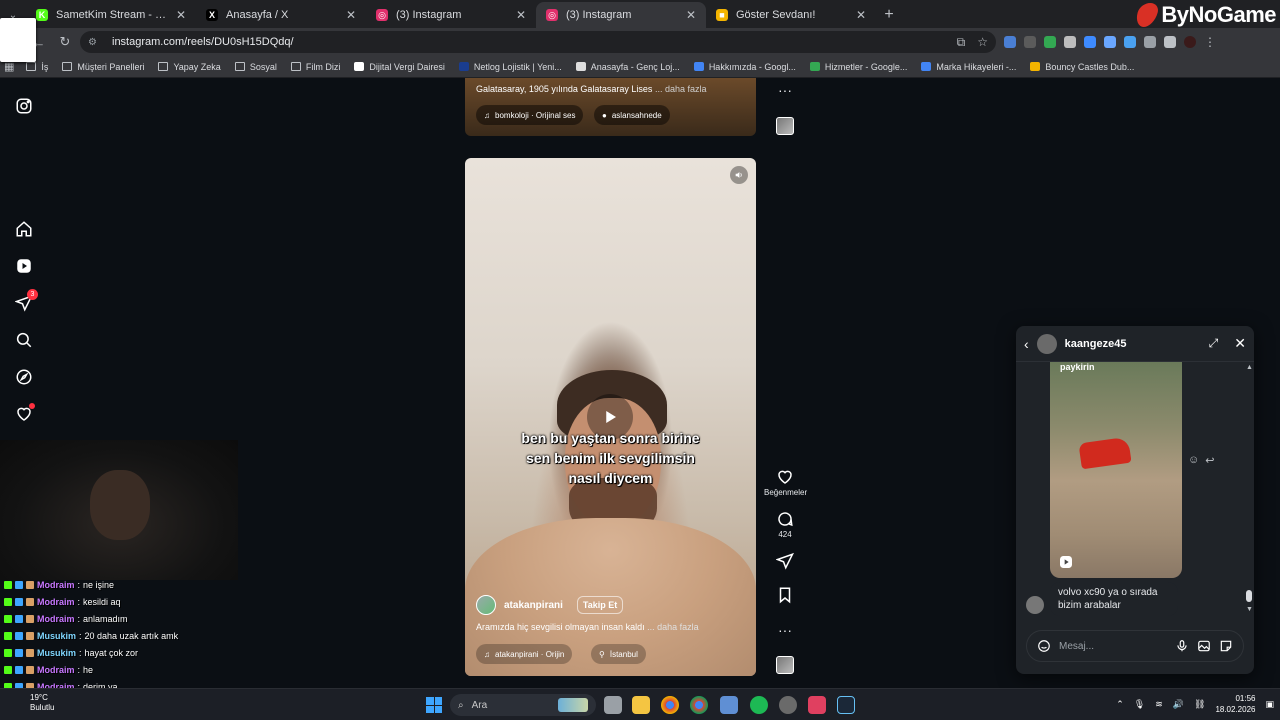  I want to click on reel-more-link: ... daha fazla, so click(673, 627).